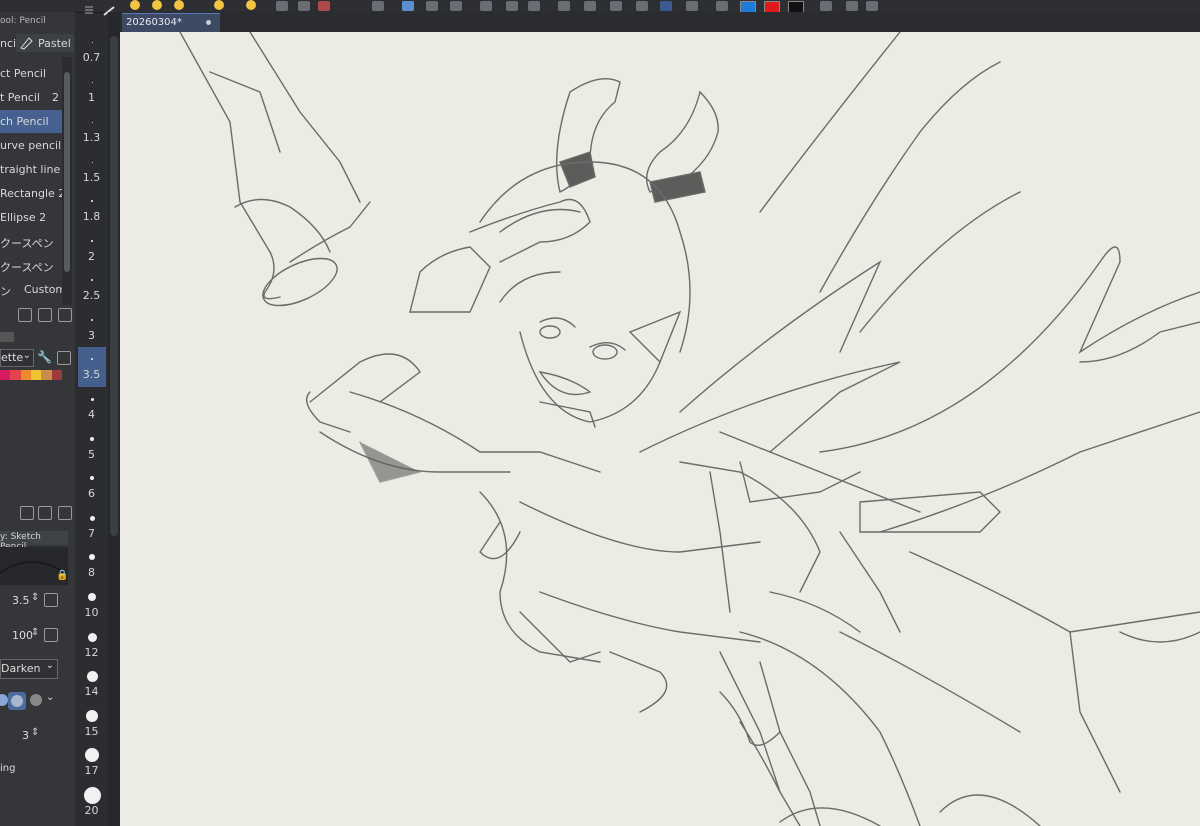 The image size is (1200, 826). Describe the element at coordinates (9, 43) in the screenshot. I see `subtool-tab-pencil: ncil` at that location.